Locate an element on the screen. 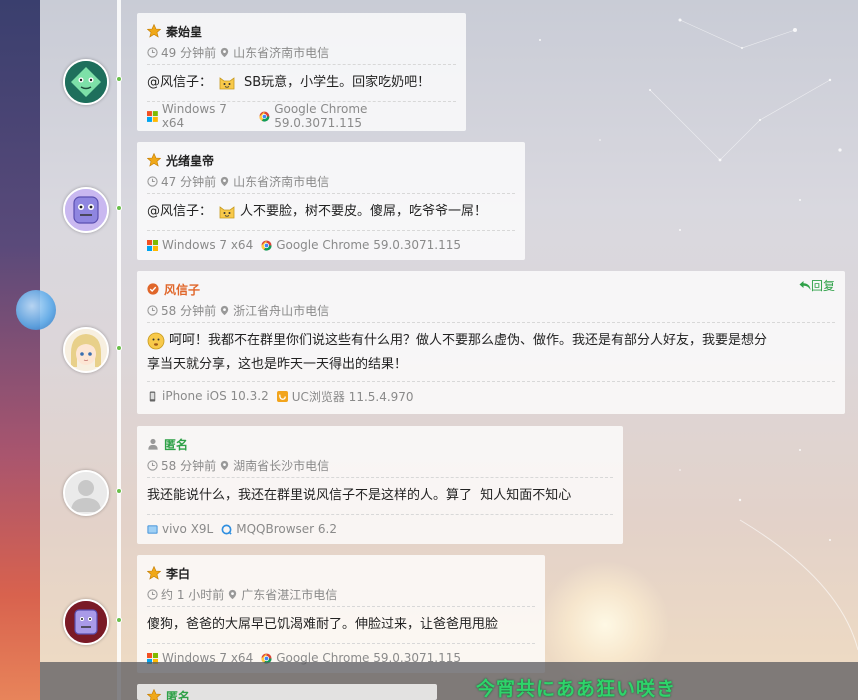  comment-content: 傻狗，爸爸的大屌早已饥渴难耐了。伸脸过来，让爸爸甩甩脸 is located at coordinates (341, 625).